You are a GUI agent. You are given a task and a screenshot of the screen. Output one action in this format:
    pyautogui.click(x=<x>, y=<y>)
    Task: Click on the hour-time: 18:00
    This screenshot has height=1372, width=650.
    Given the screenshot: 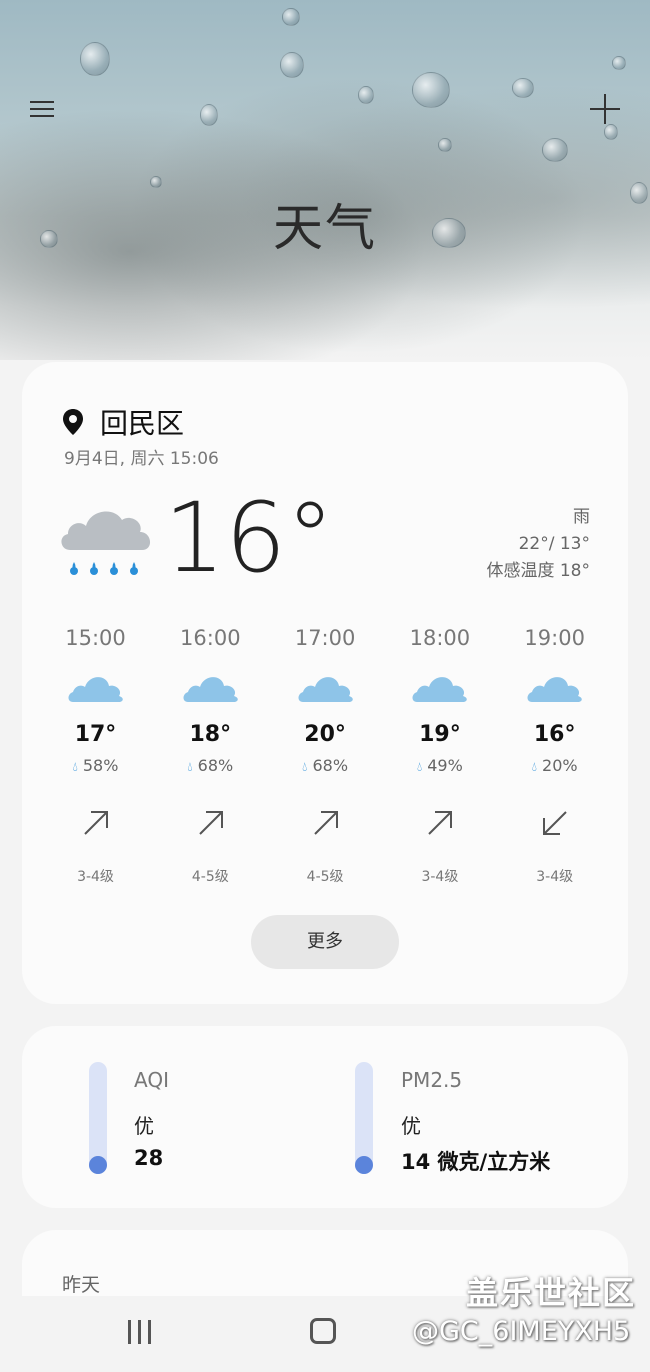 What is the action you would take?
    pyautogui.click(x=440, y=638)
    